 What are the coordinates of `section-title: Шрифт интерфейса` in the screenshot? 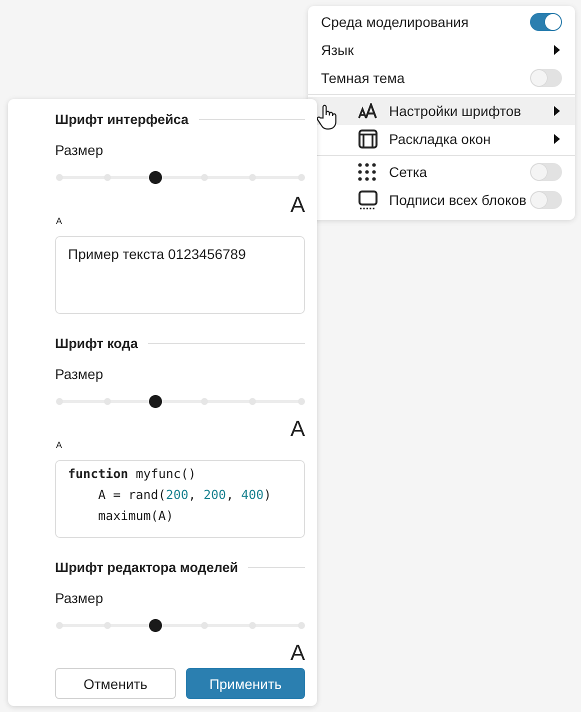 It's located at (122, 119).